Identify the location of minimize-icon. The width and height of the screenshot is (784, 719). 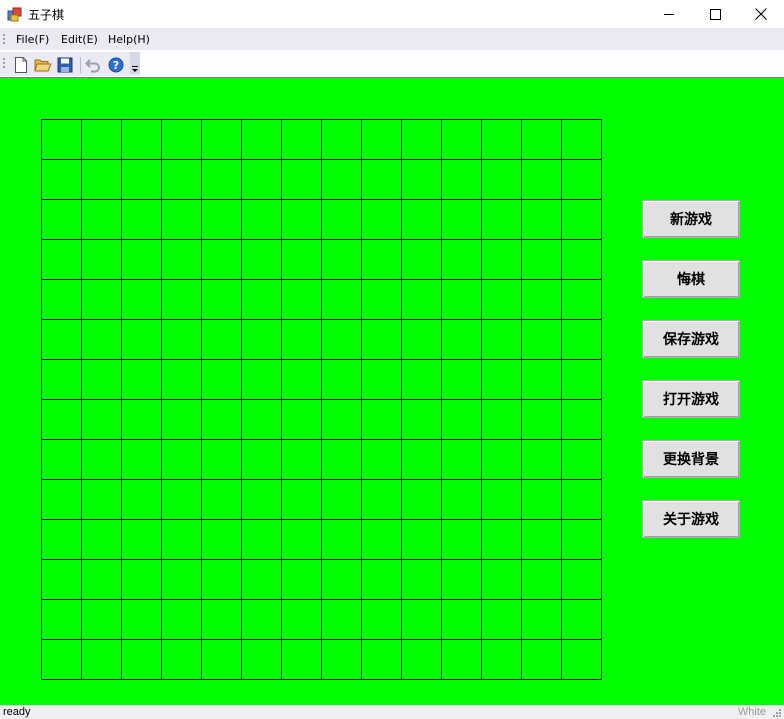
(669, 14).